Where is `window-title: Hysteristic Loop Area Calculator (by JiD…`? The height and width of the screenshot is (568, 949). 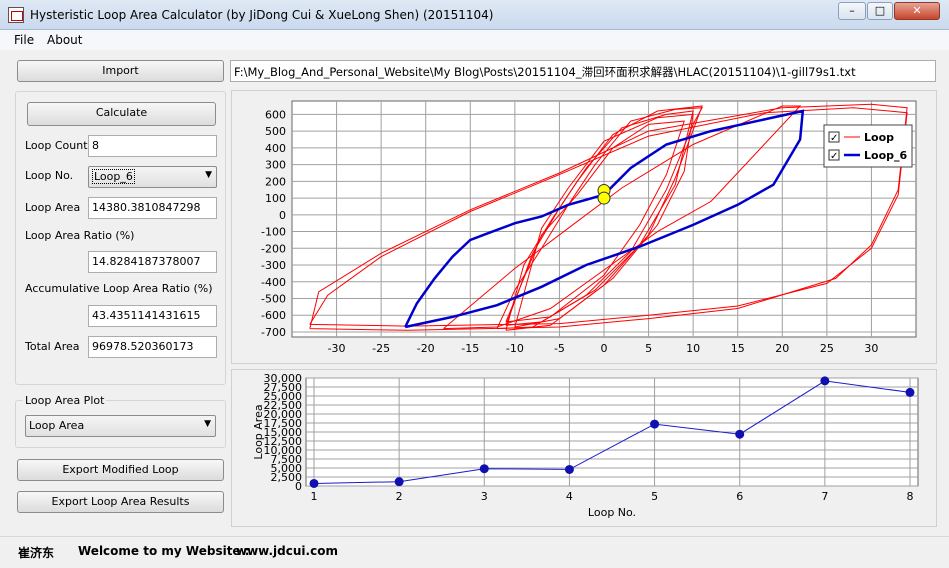 window-title: Hysteristic Loop Area Calculator (by JiD… is located at coordinates (262, 15).